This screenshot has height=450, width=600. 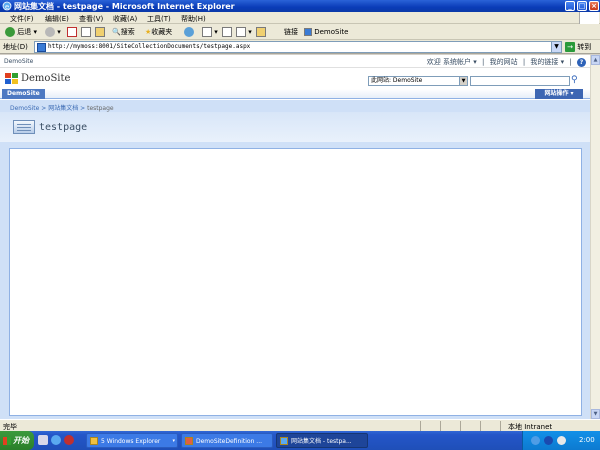 I want to click on menu-view: 查看(V), so click(x=91, y=19).